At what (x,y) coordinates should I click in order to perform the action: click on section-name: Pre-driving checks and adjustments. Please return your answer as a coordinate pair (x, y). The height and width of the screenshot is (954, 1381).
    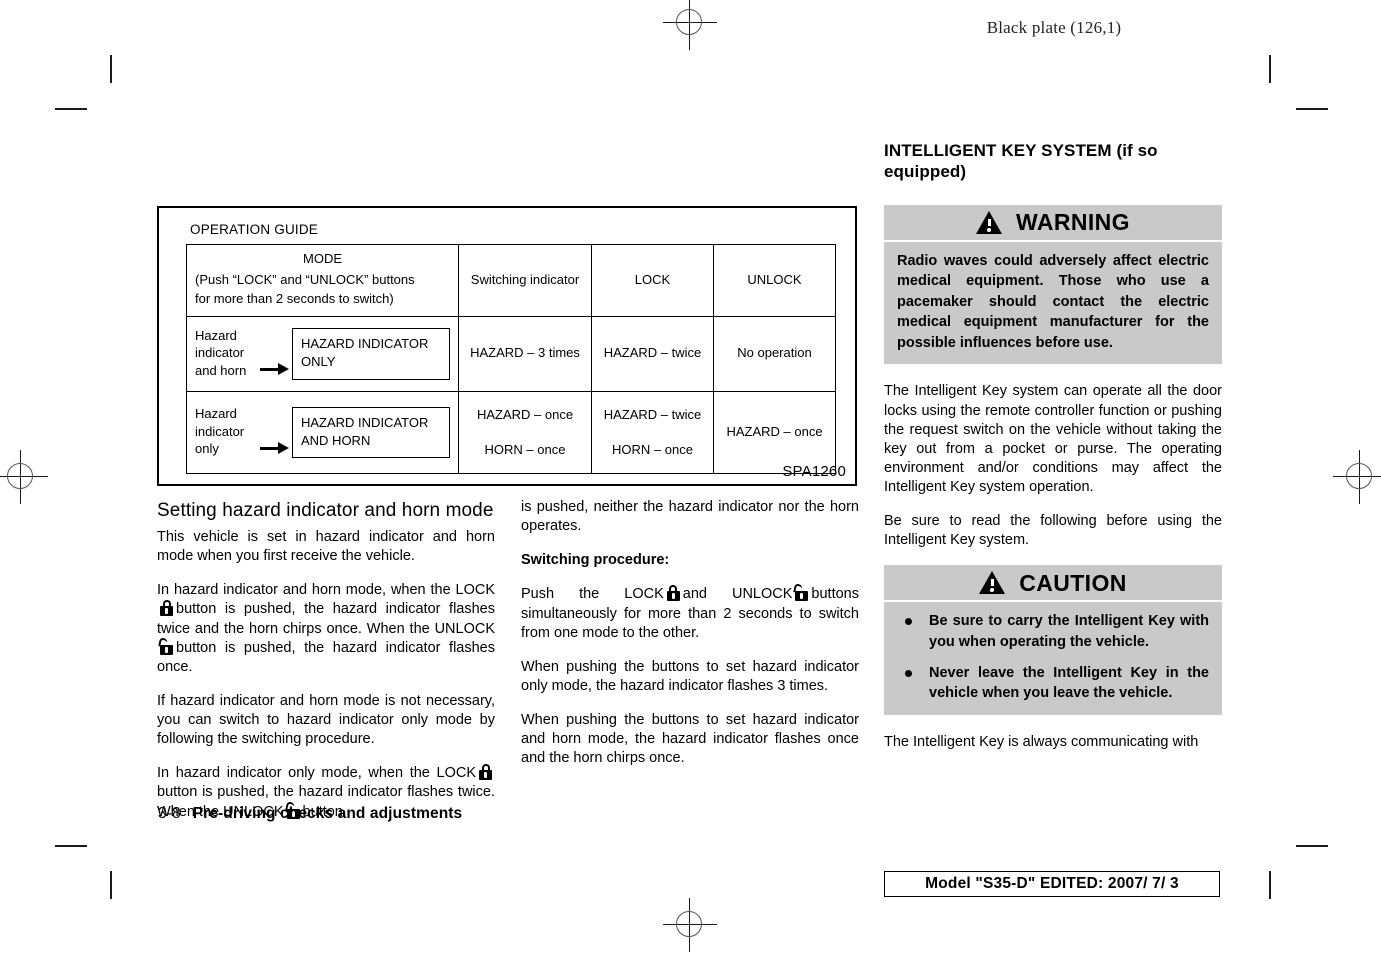
    Looking at the image, I should click on (327, 813).